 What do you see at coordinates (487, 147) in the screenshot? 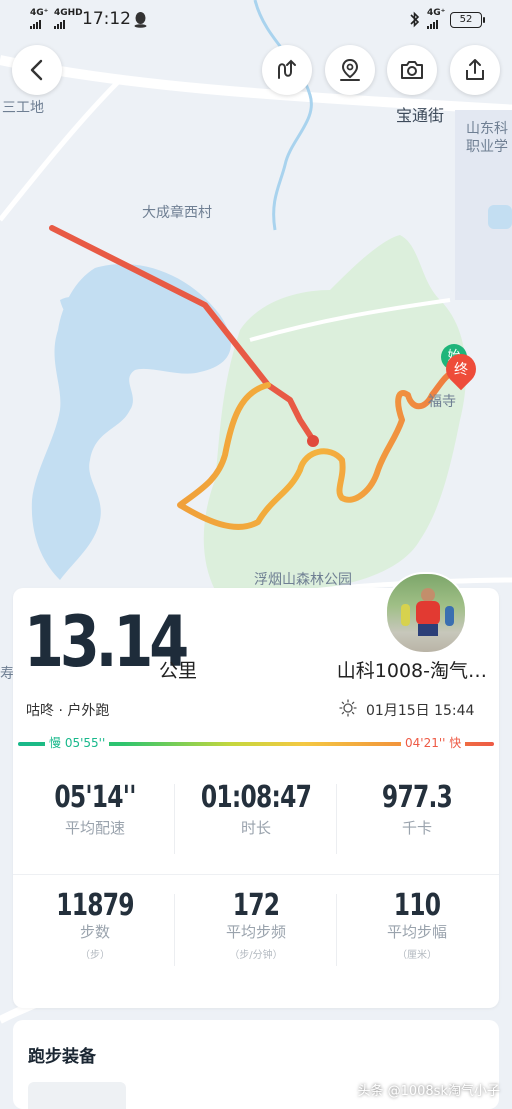
I see `map-label: 职业学` at bounding box center [487, 147].